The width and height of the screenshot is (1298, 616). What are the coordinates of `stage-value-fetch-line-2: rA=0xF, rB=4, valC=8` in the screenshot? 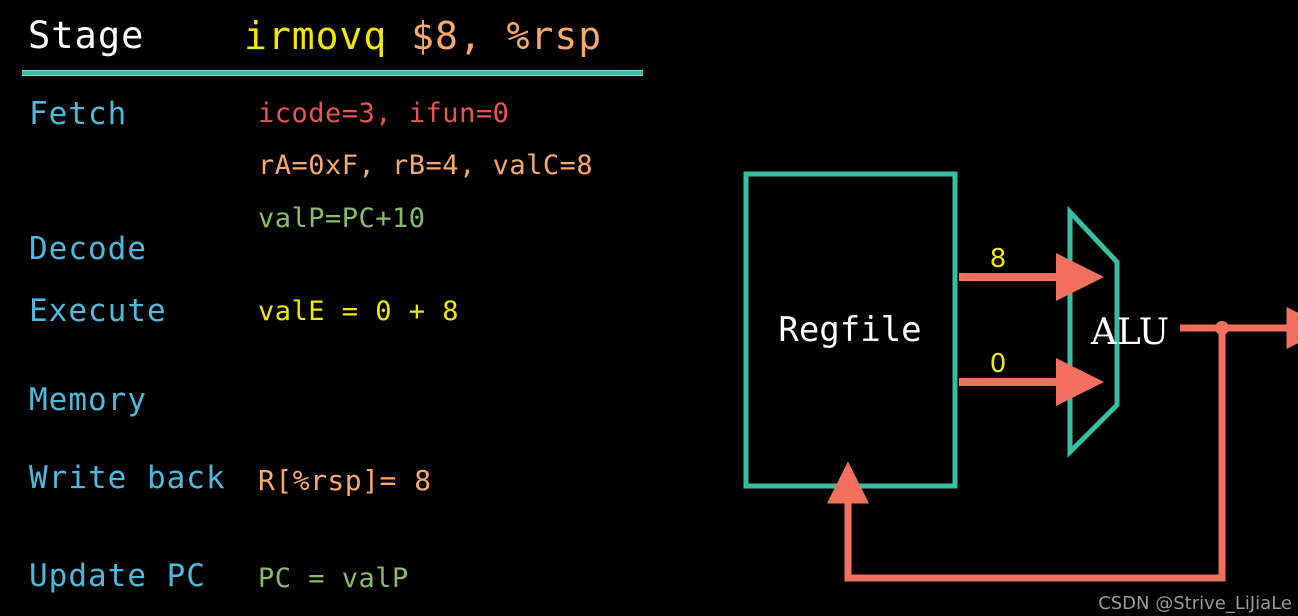 It's located at (426, 165).